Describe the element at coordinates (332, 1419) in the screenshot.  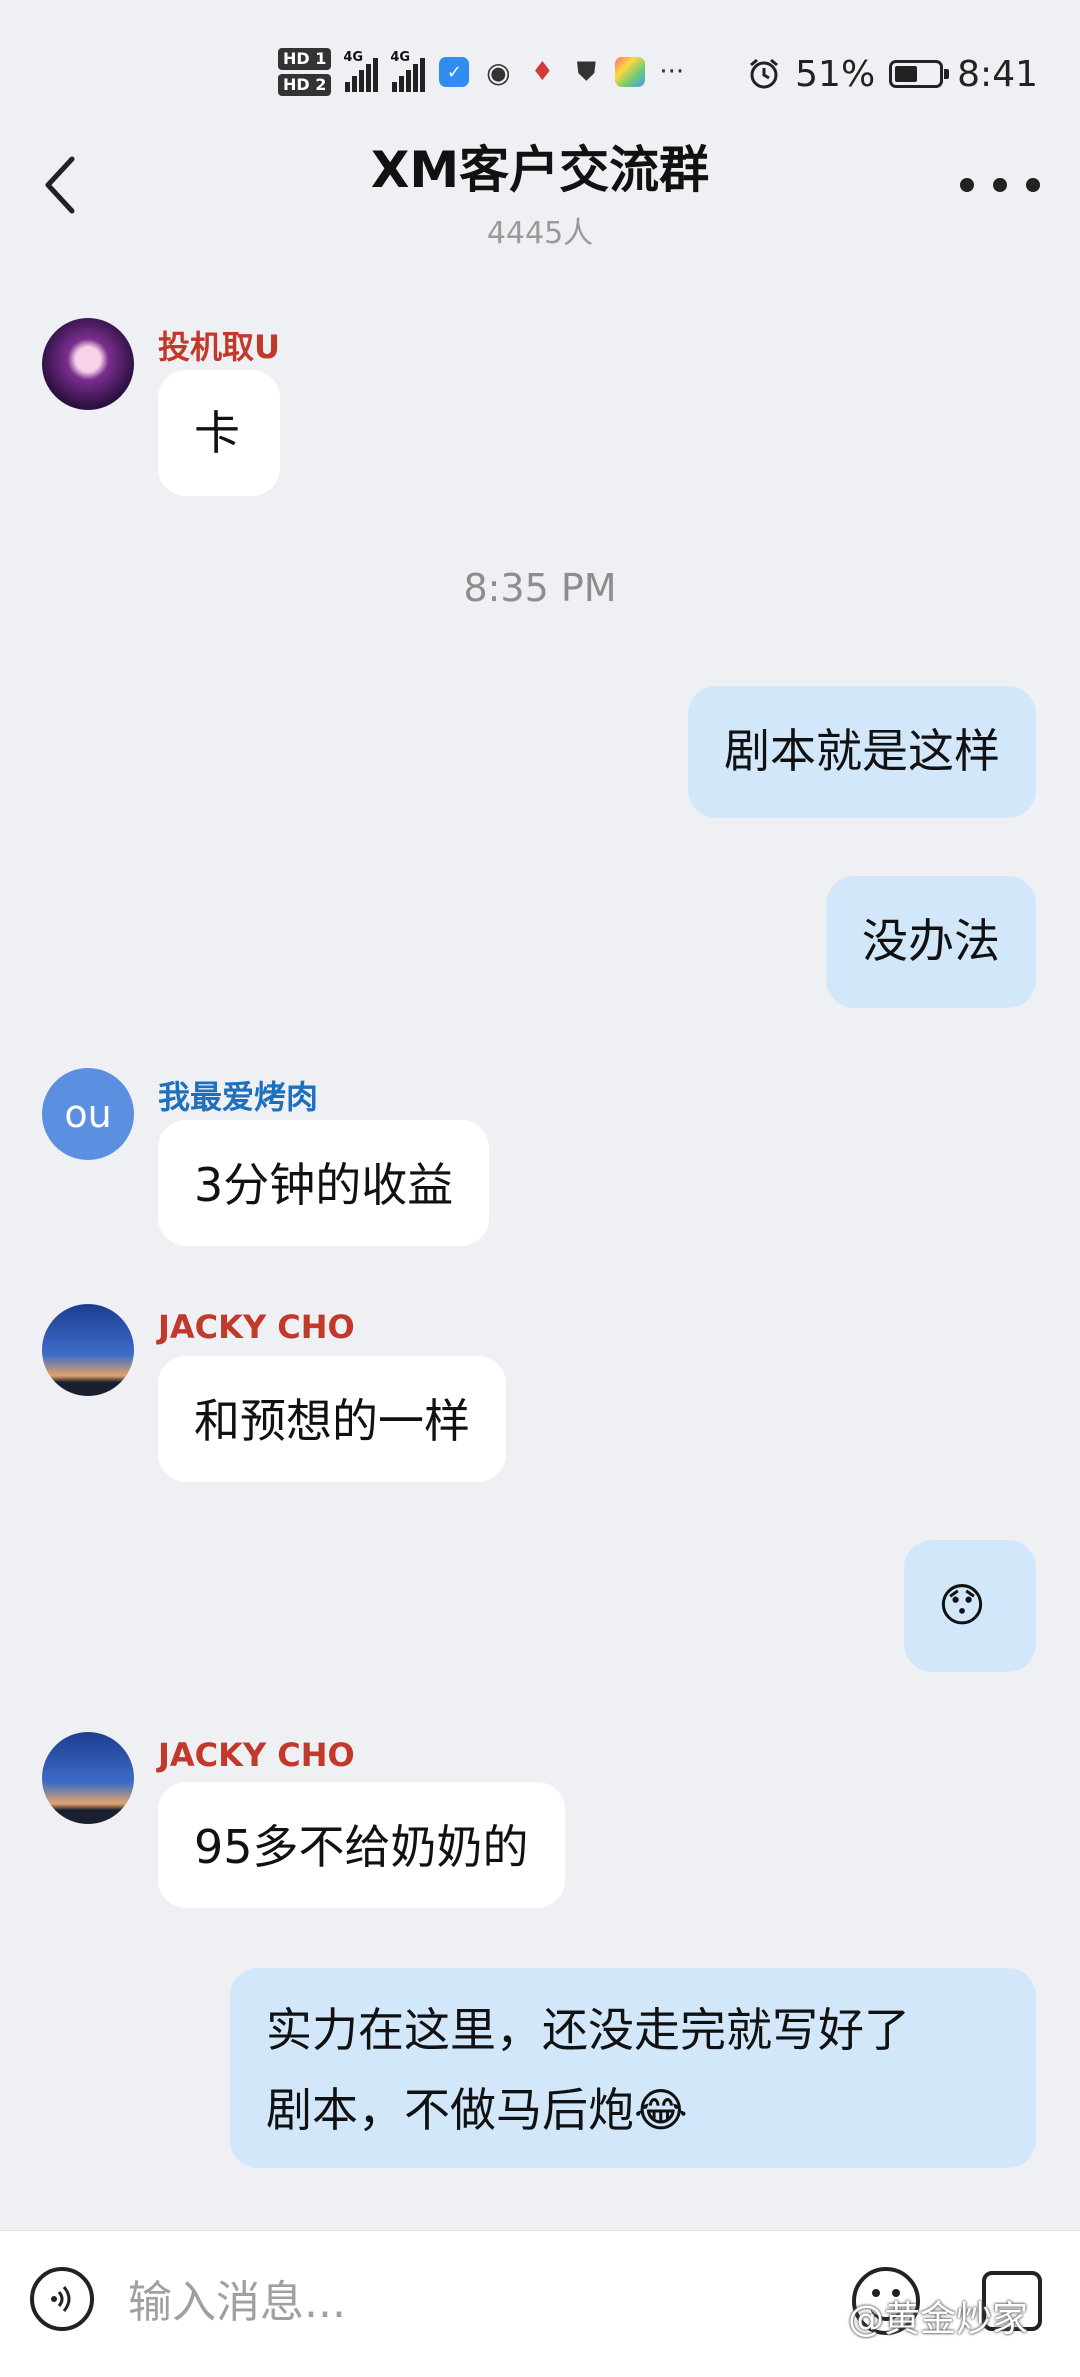
I see `message-bubble: 和预想的一样` at that location.